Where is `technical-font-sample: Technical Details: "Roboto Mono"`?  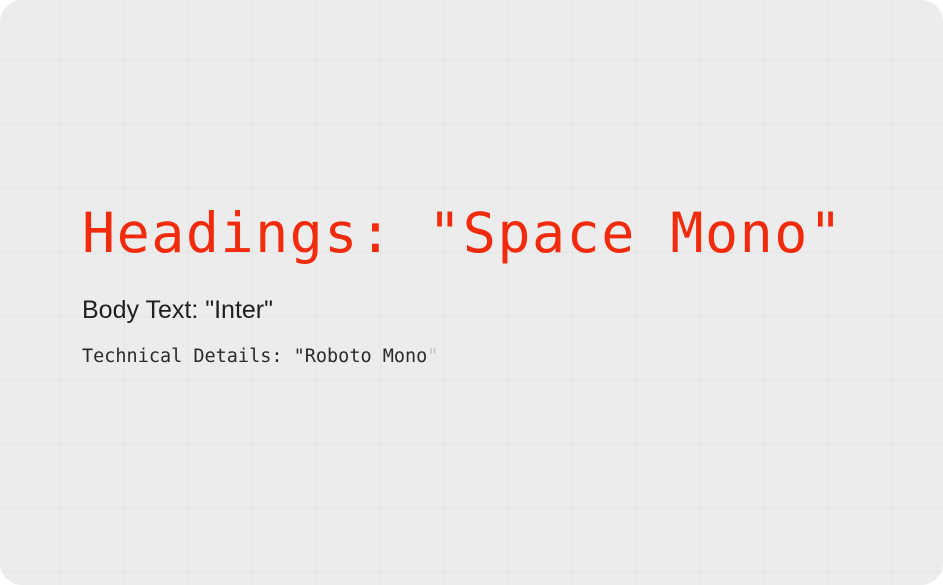
technical-font-sample: Technical Details: "Roboto Mono" is located at coordinates (260, 357).